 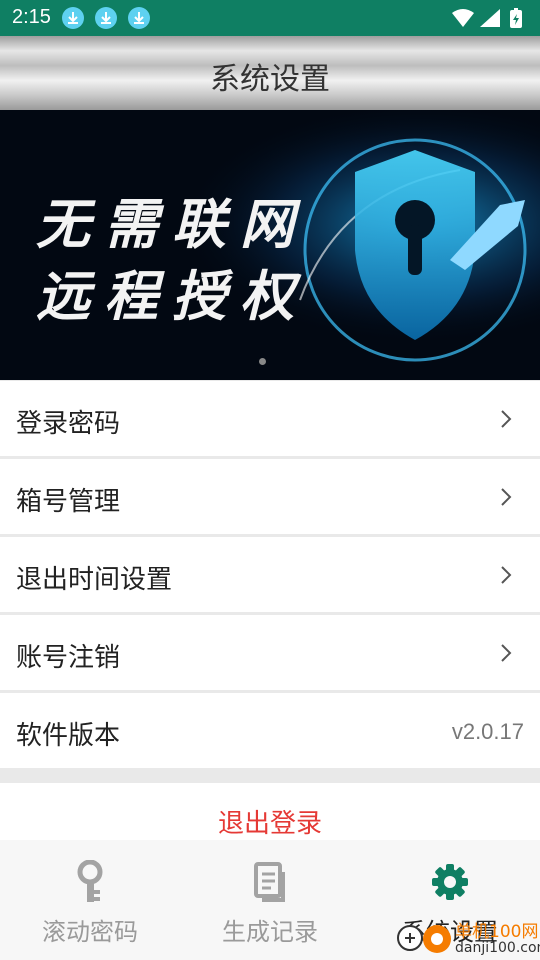 I want to click on page-title: 系统设置, so click(x=270, y=79).